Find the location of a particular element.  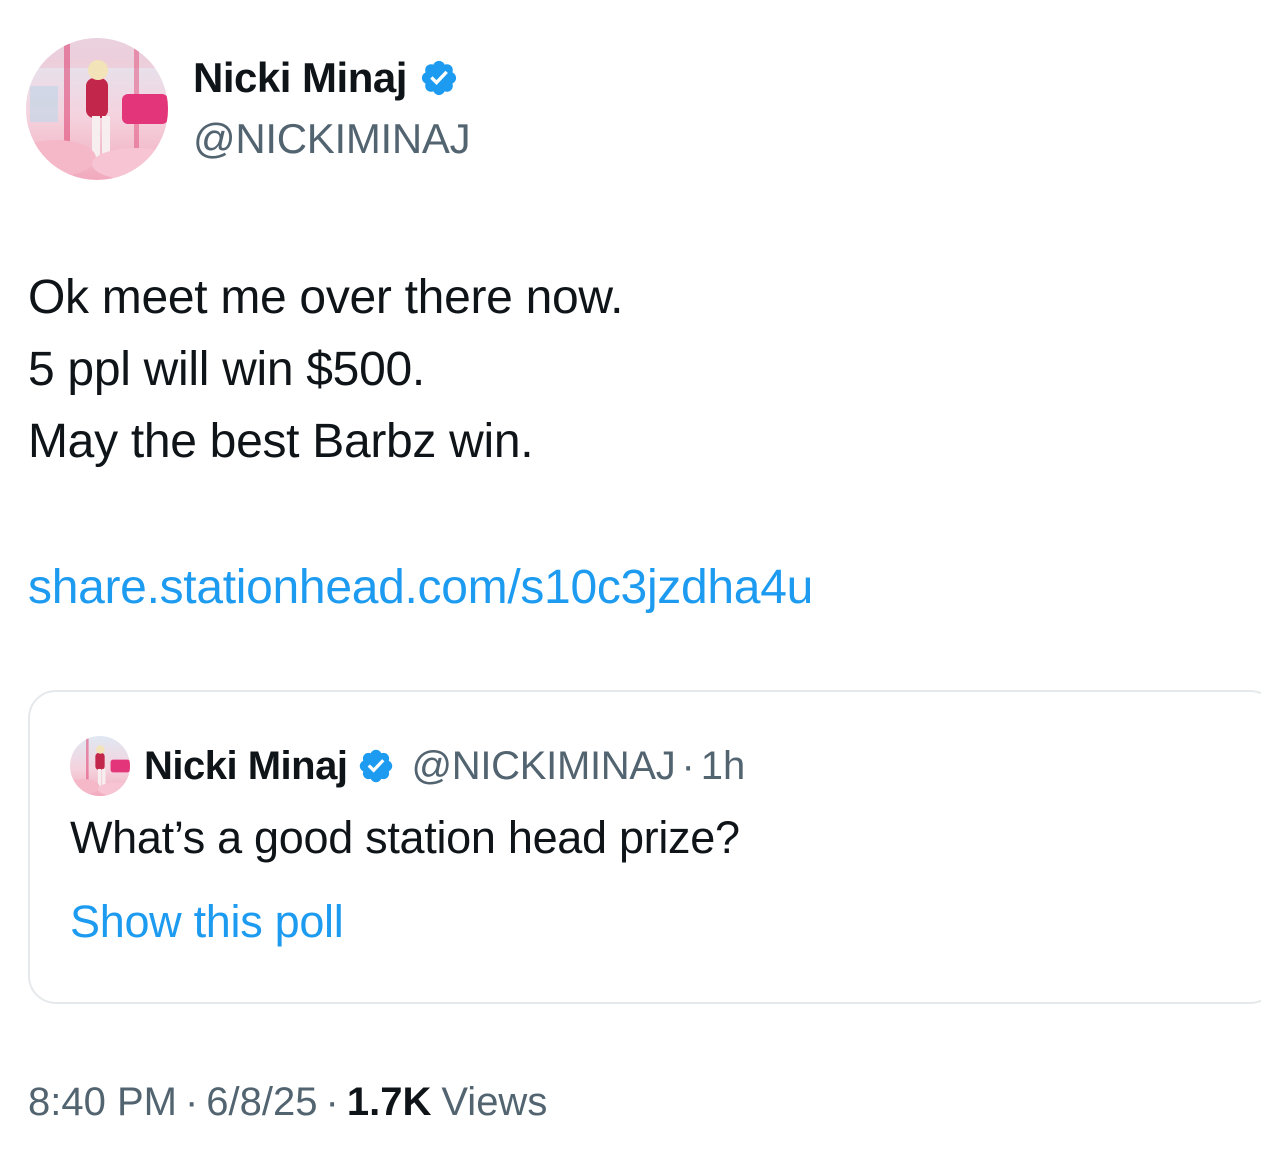

author-avatar is located at coordinates (97, 109).